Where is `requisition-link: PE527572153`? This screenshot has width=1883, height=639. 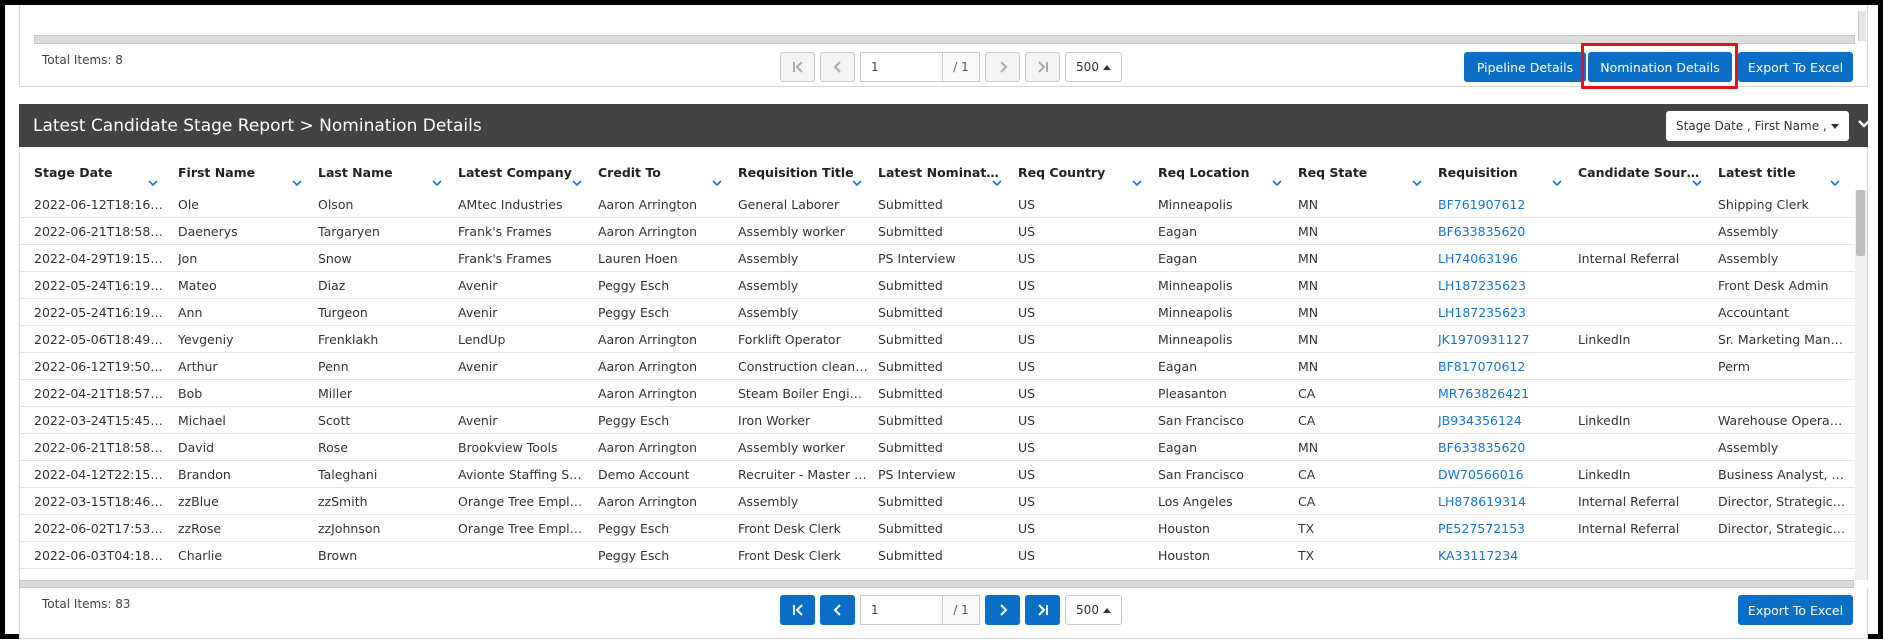
requisition-link: PE527572153 is located at coordinates (1503, 528).